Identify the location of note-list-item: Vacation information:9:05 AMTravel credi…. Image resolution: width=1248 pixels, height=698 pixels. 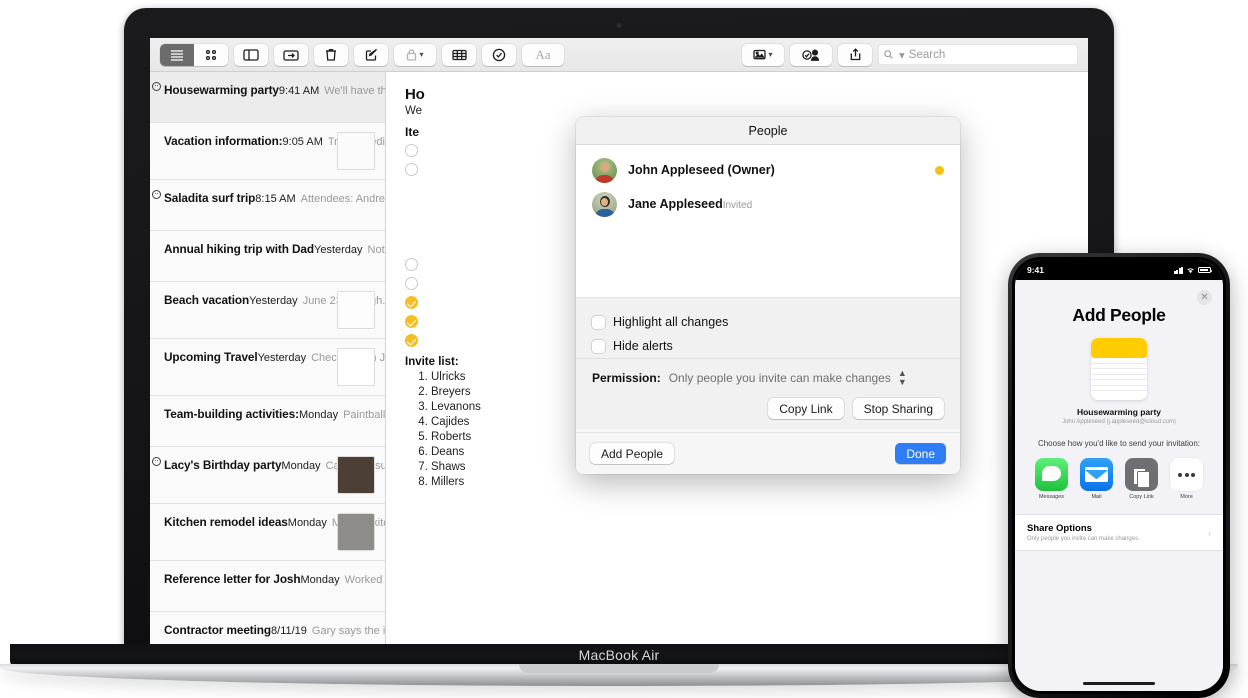
(267, 151).